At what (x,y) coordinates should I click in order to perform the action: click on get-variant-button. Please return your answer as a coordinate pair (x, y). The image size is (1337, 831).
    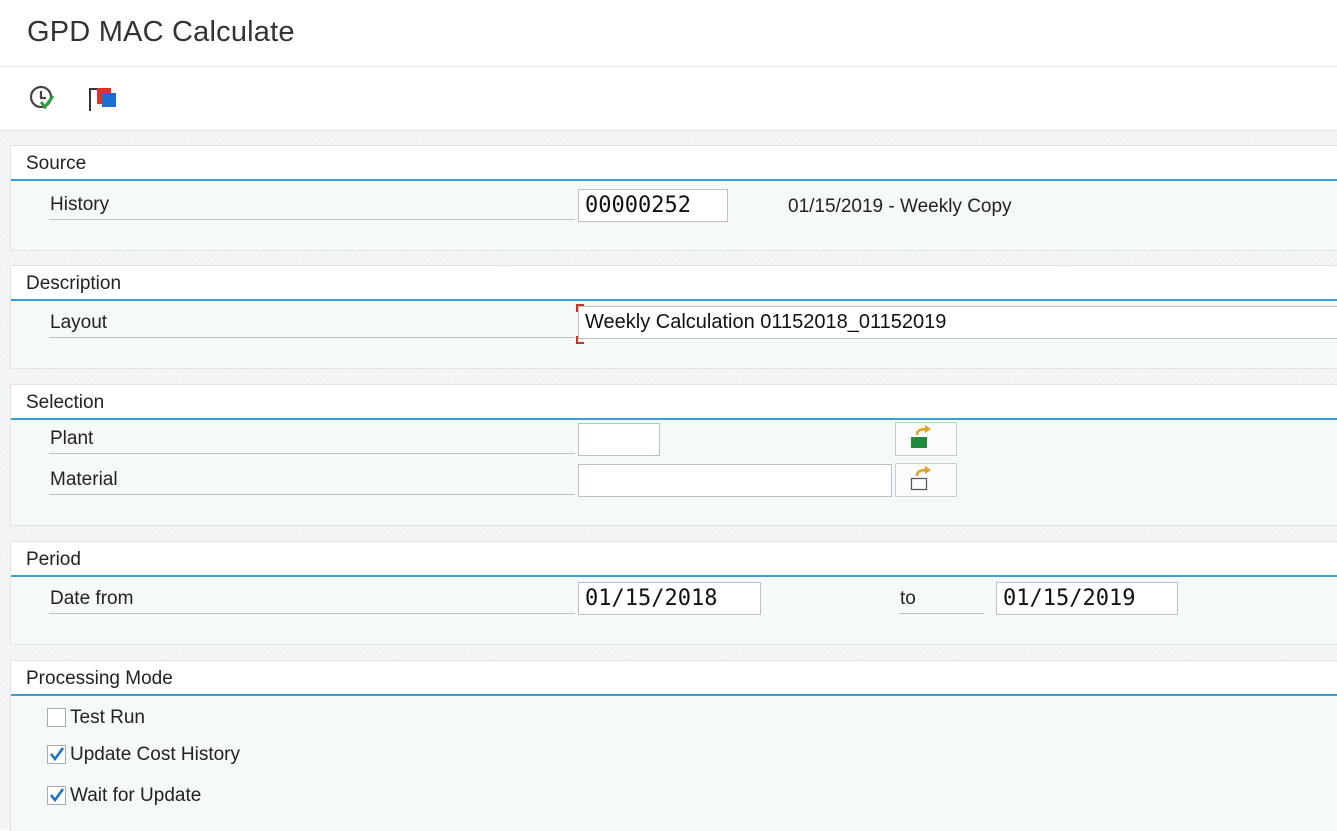
    Looking at the image, I should click on (104, 99).